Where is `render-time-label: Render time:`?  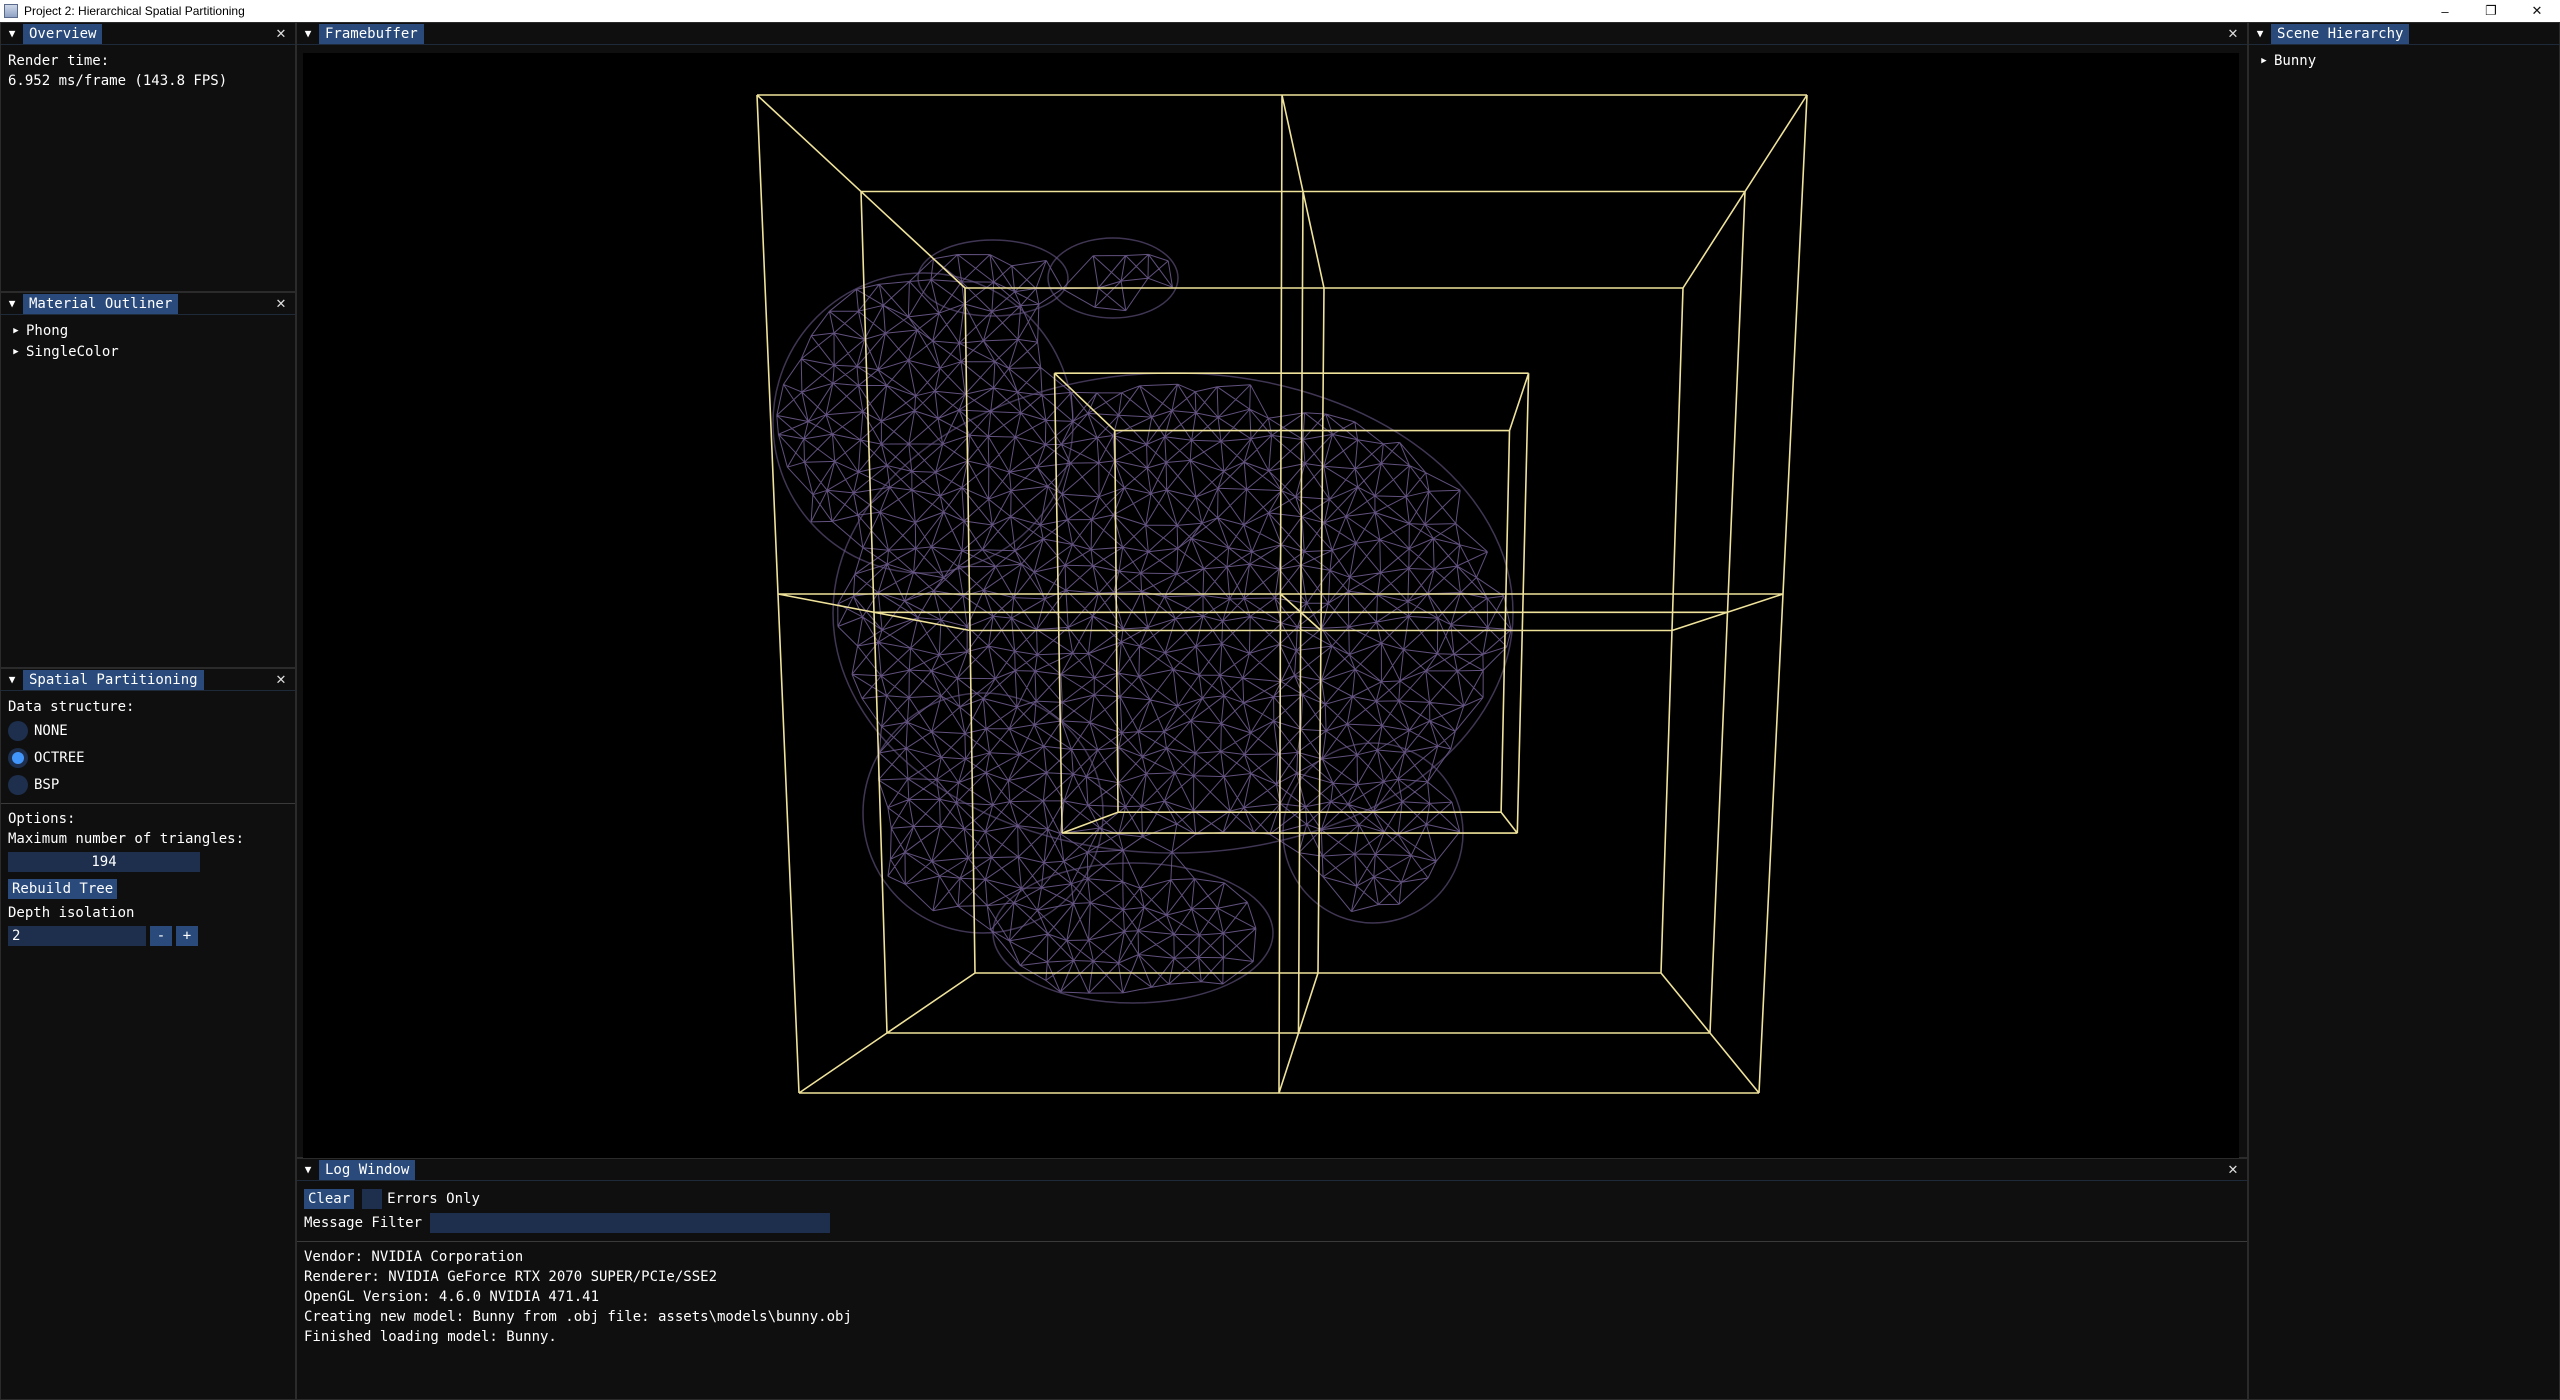
render-time-label: Render time: is located at coordinates (59, 61).